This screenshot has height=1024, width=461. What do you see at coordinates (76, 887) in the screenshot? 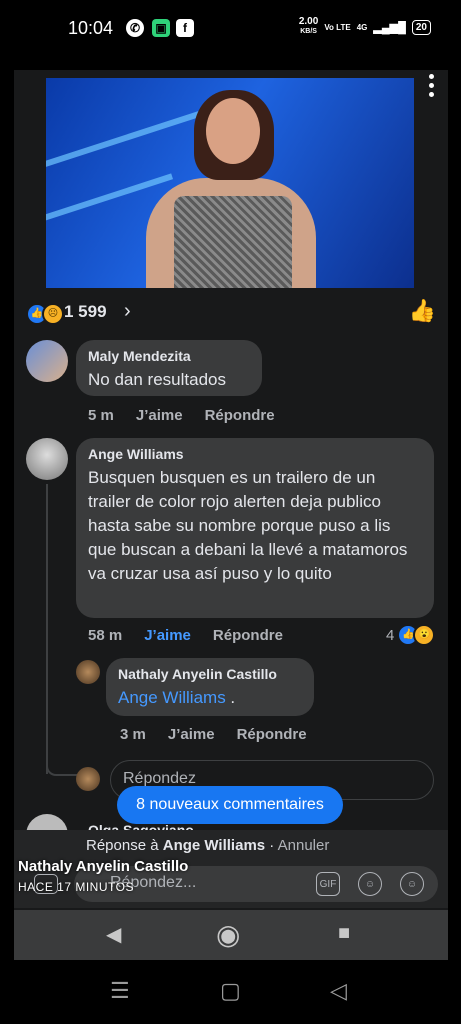
I see `overlay-timestamp: HACE 17 MINUTOS` at bounding box center [76, 887].